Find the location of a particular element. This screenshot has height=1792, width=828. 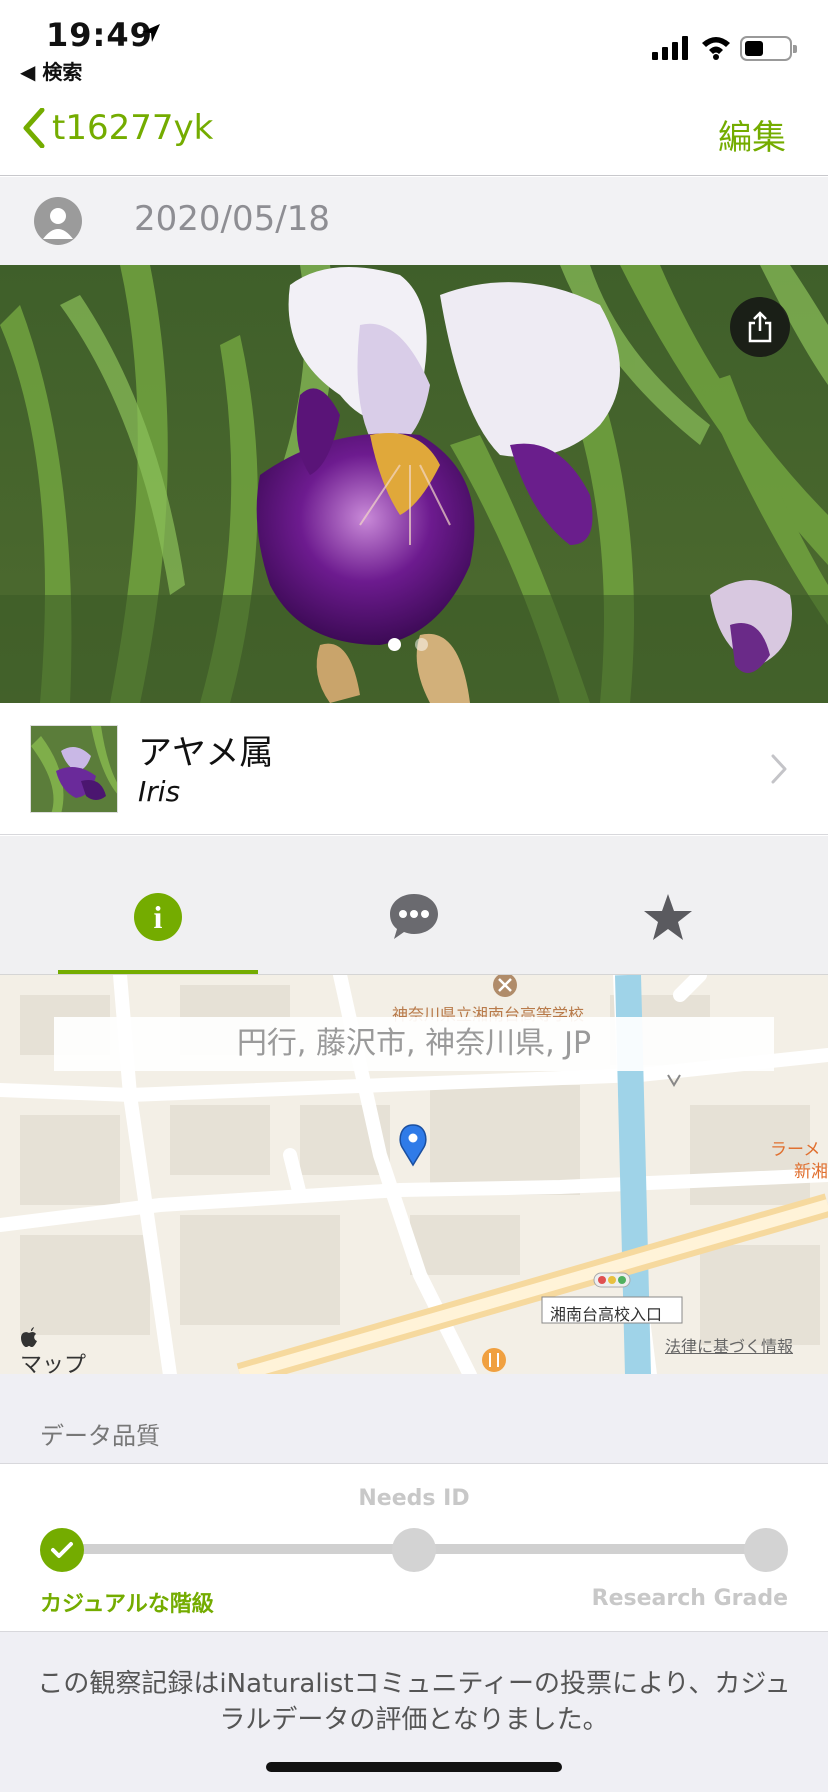

avatar is located at coordinates (58, 221).